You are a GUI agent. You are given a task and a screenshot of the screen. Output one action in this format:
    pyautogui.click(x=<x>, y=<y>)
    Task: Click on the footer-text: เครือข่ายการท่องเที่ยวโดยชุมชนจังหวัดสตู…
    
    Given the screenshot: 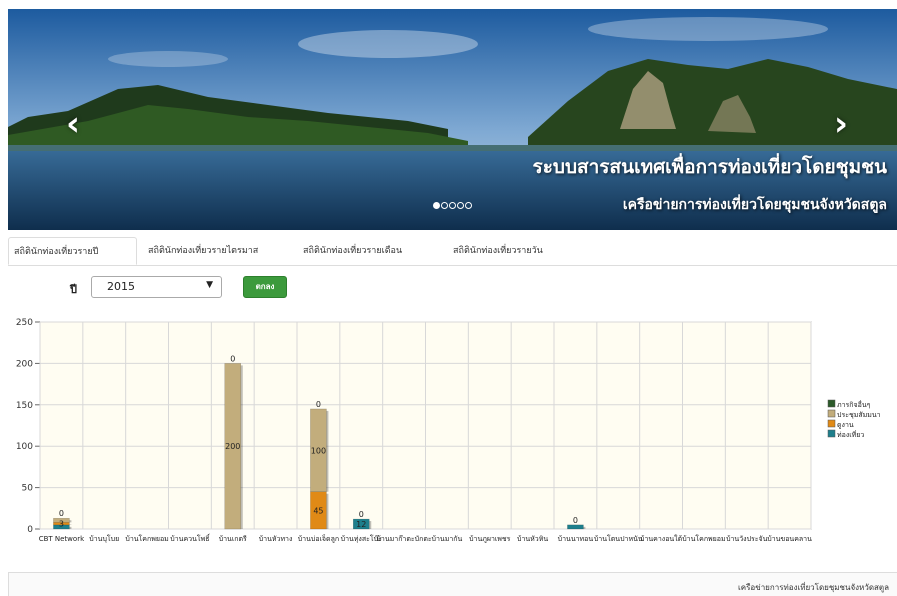 What is the action you would take?
    pyautogui.click(x=813, y=587)
    